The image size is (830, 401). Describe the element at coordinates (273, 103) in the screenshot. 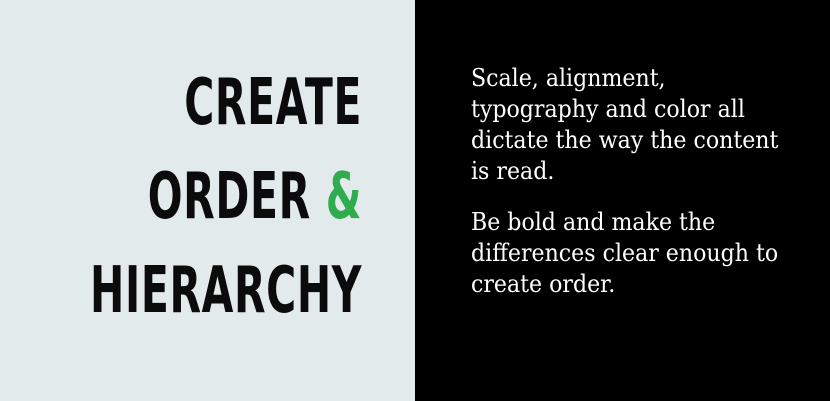

I see `headline-word-create: CREATE` at that location.